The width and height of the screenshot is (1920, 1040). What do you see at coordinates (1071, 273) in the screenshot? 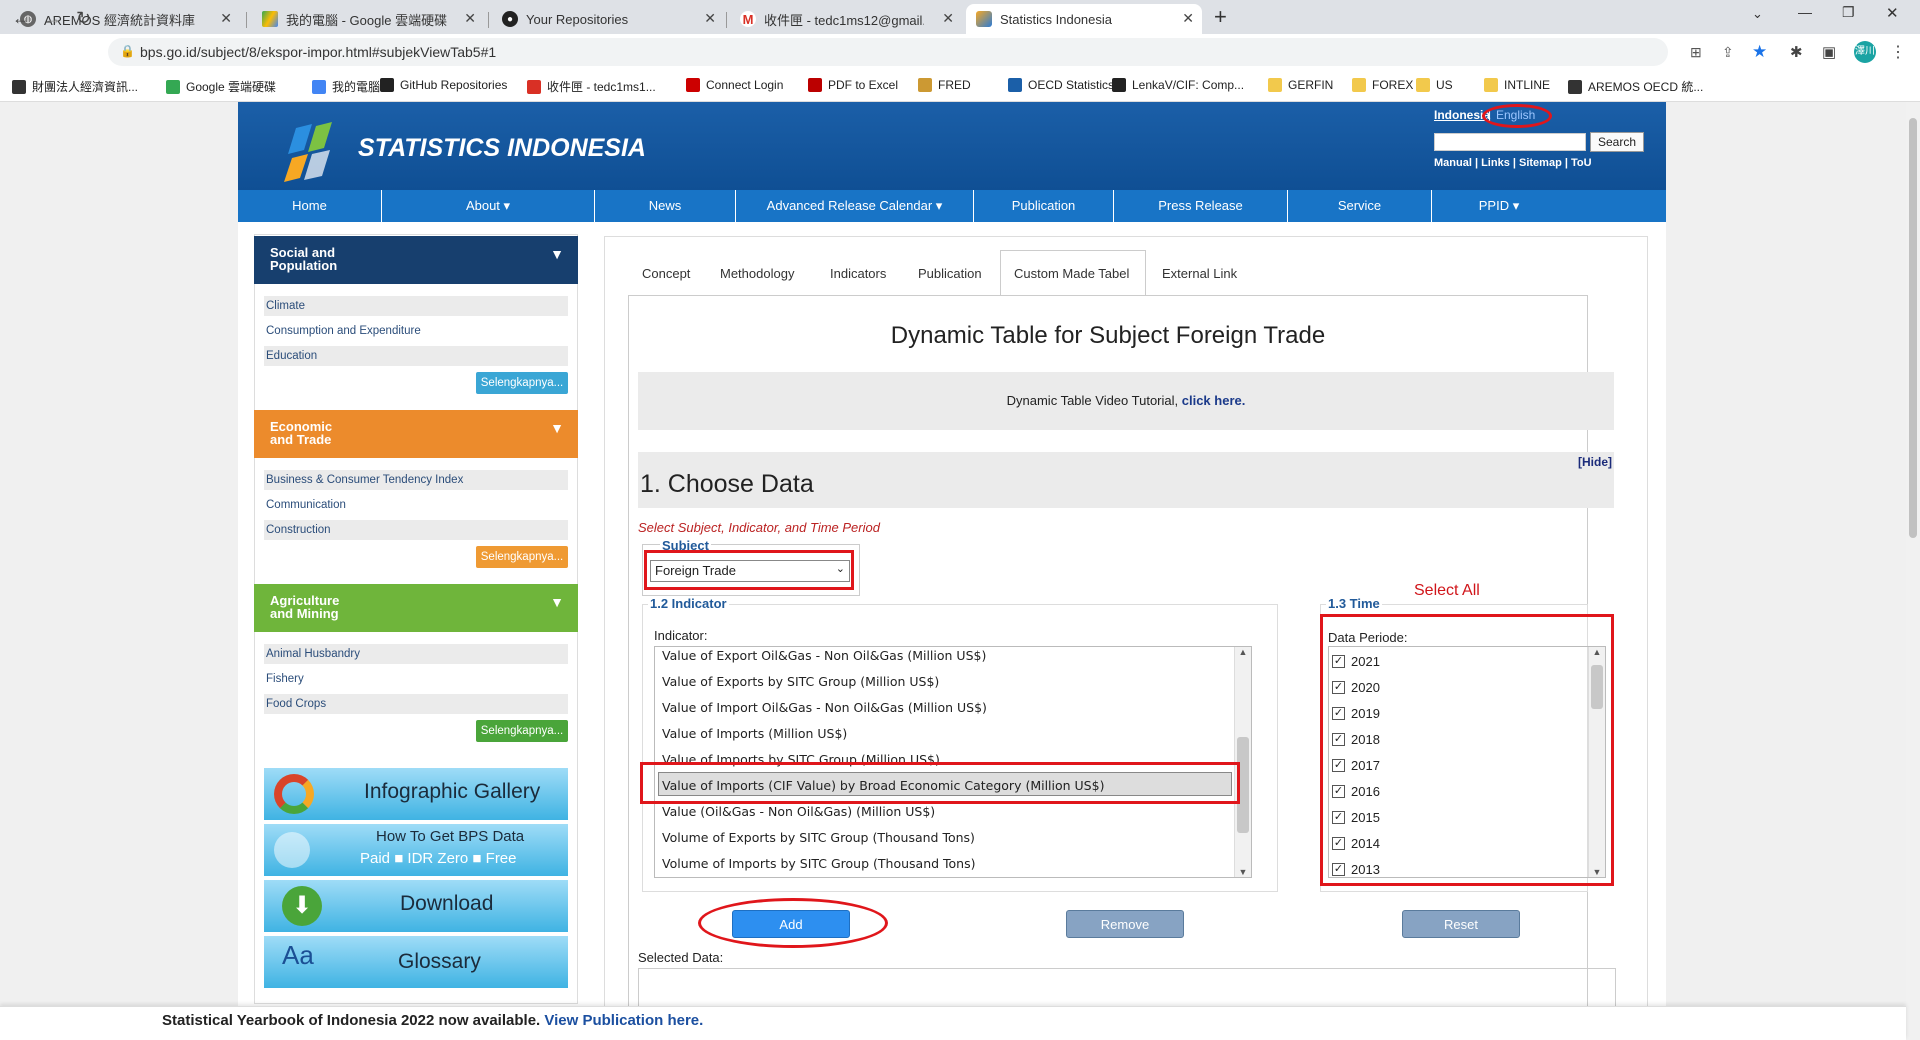
I see `tab-custom-made-tabel: Custom Made Tabel` at bounding box center [1071, 273].